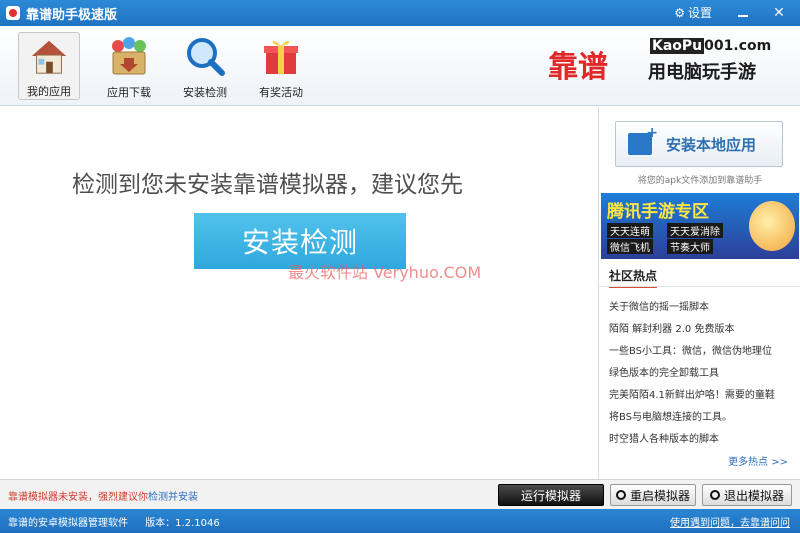 The height and width of the screenshot is (533, 800). I want to click on divider, so click(699, 286).